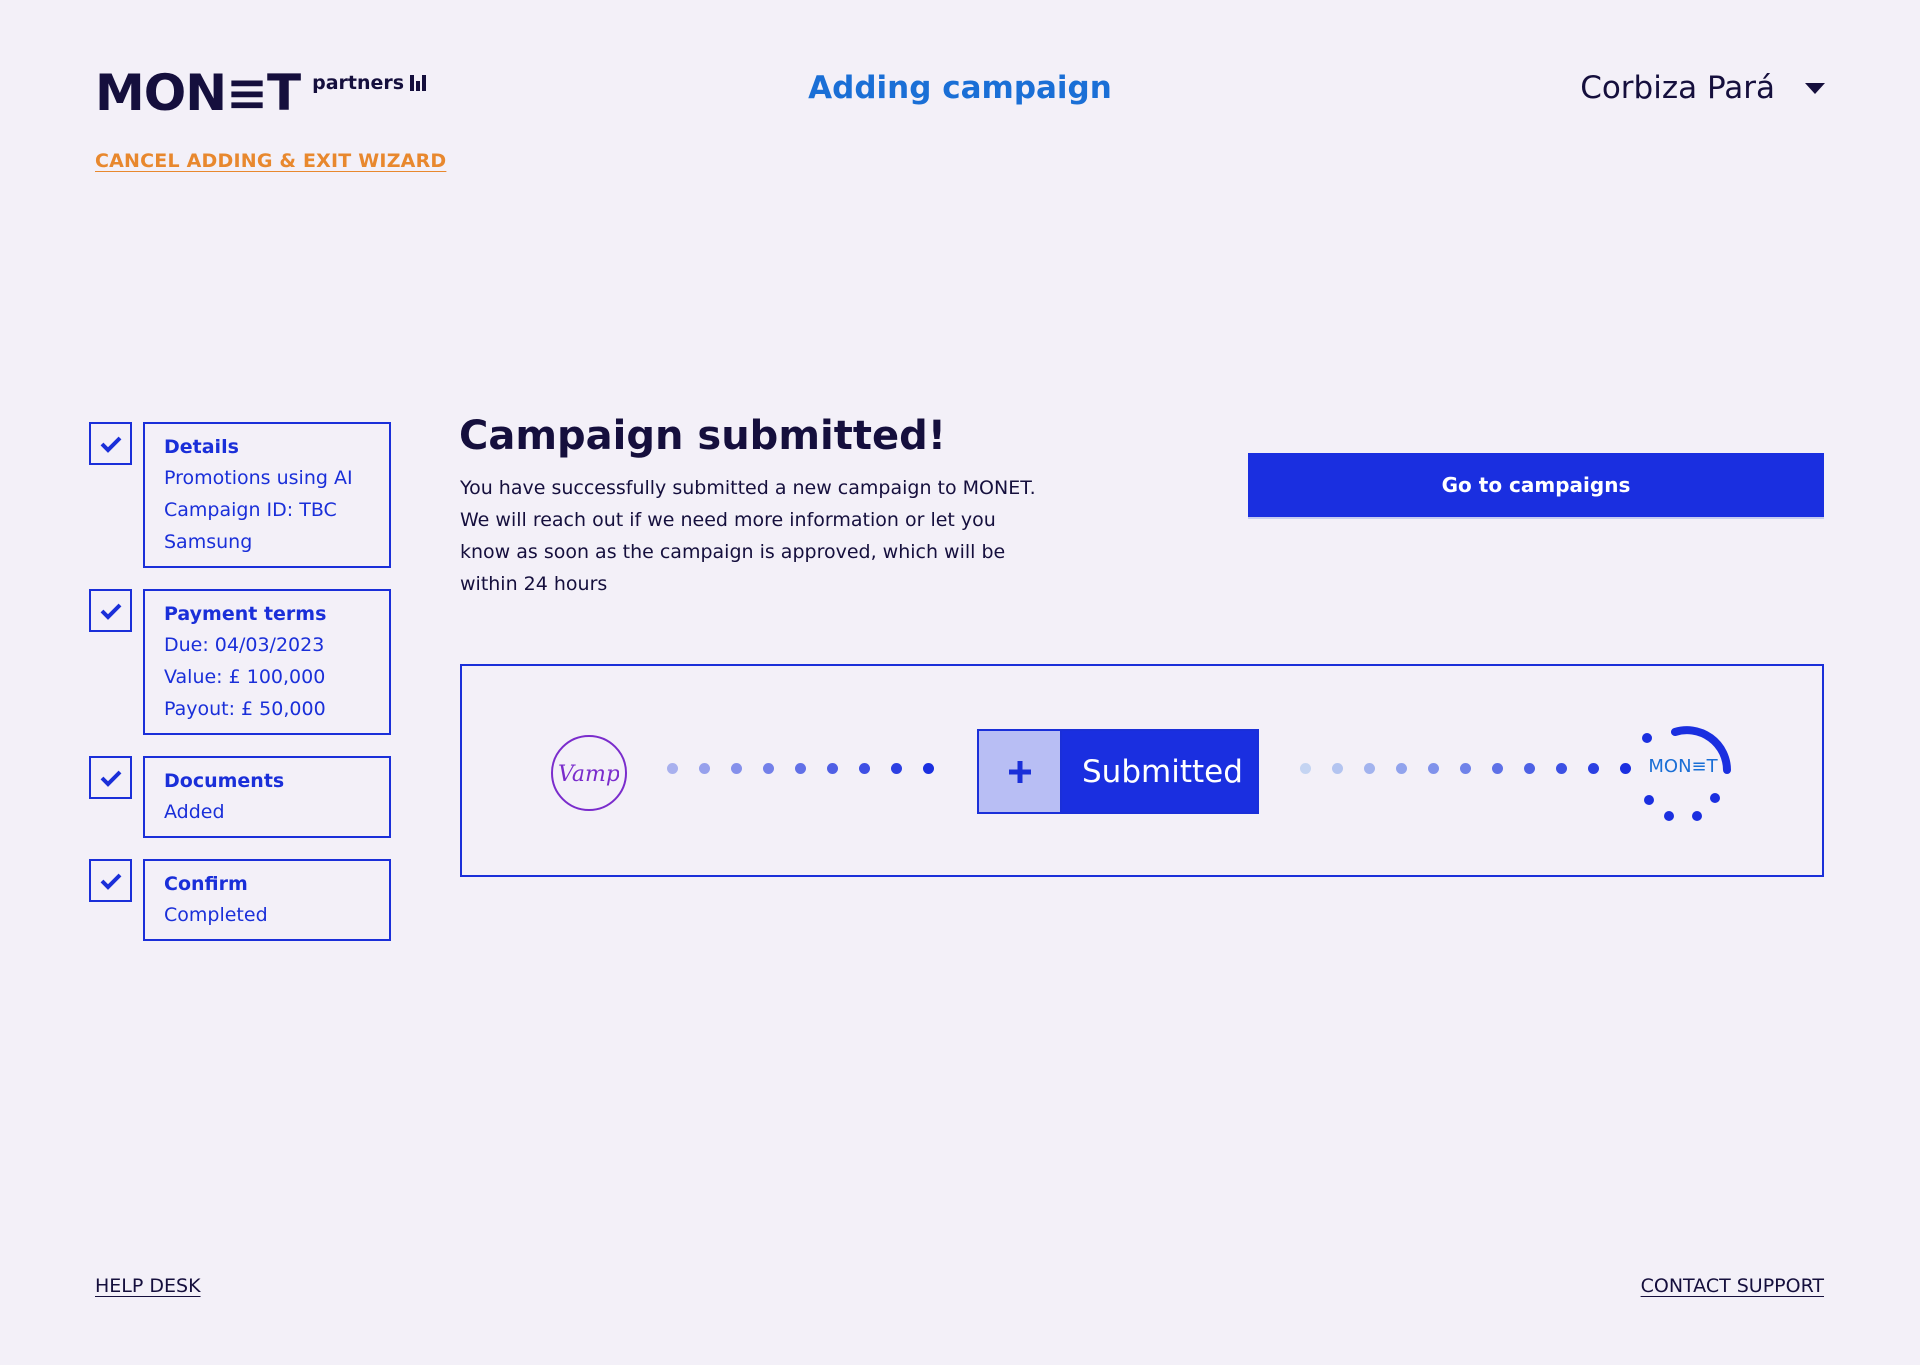 The width and height of the screenshot is (1920, 1365). I want to click on step-line: Due: 04/03/2023, so click(244, 645).